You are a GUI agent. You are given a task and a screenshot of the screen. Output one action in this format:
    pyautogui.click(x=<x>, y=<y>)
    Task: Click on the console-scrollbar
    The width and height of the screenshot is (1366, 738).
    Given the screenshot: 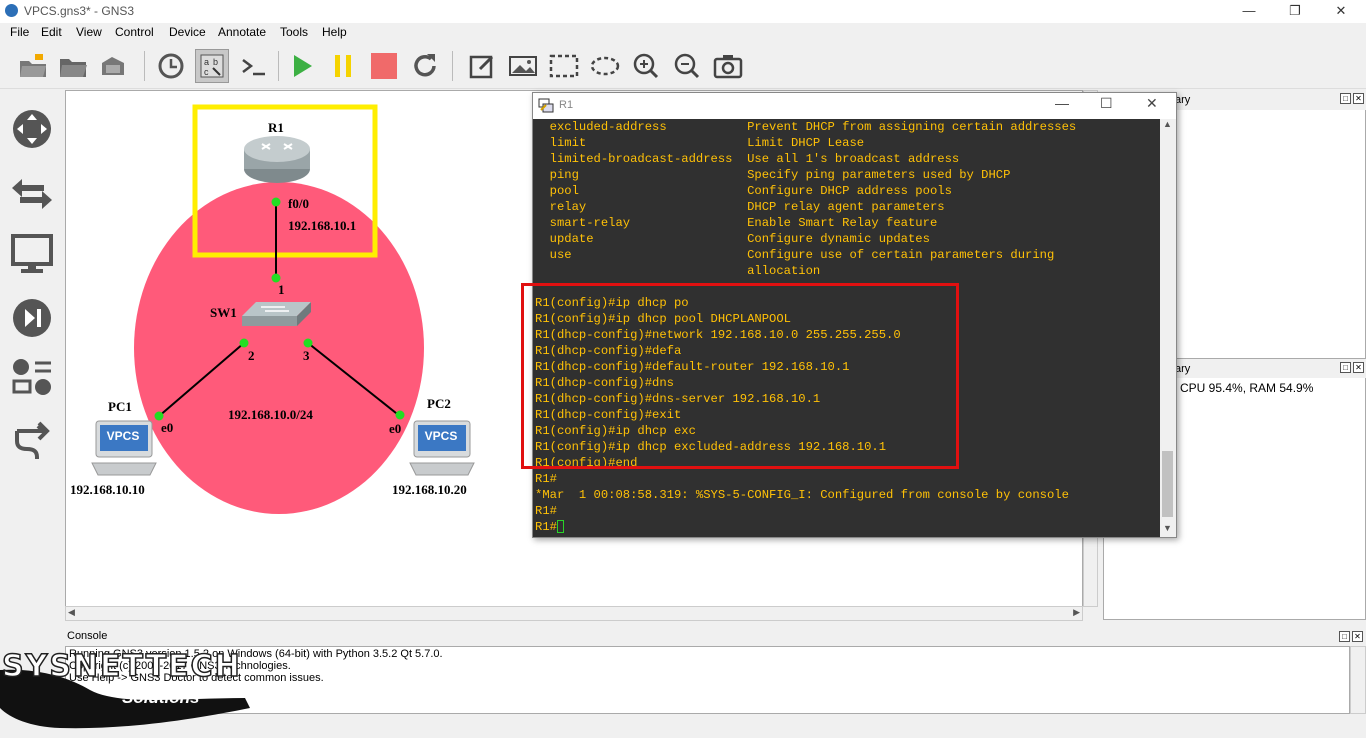 What is the action you would take?
    pyautogui.click(x=1358, y=680)
    